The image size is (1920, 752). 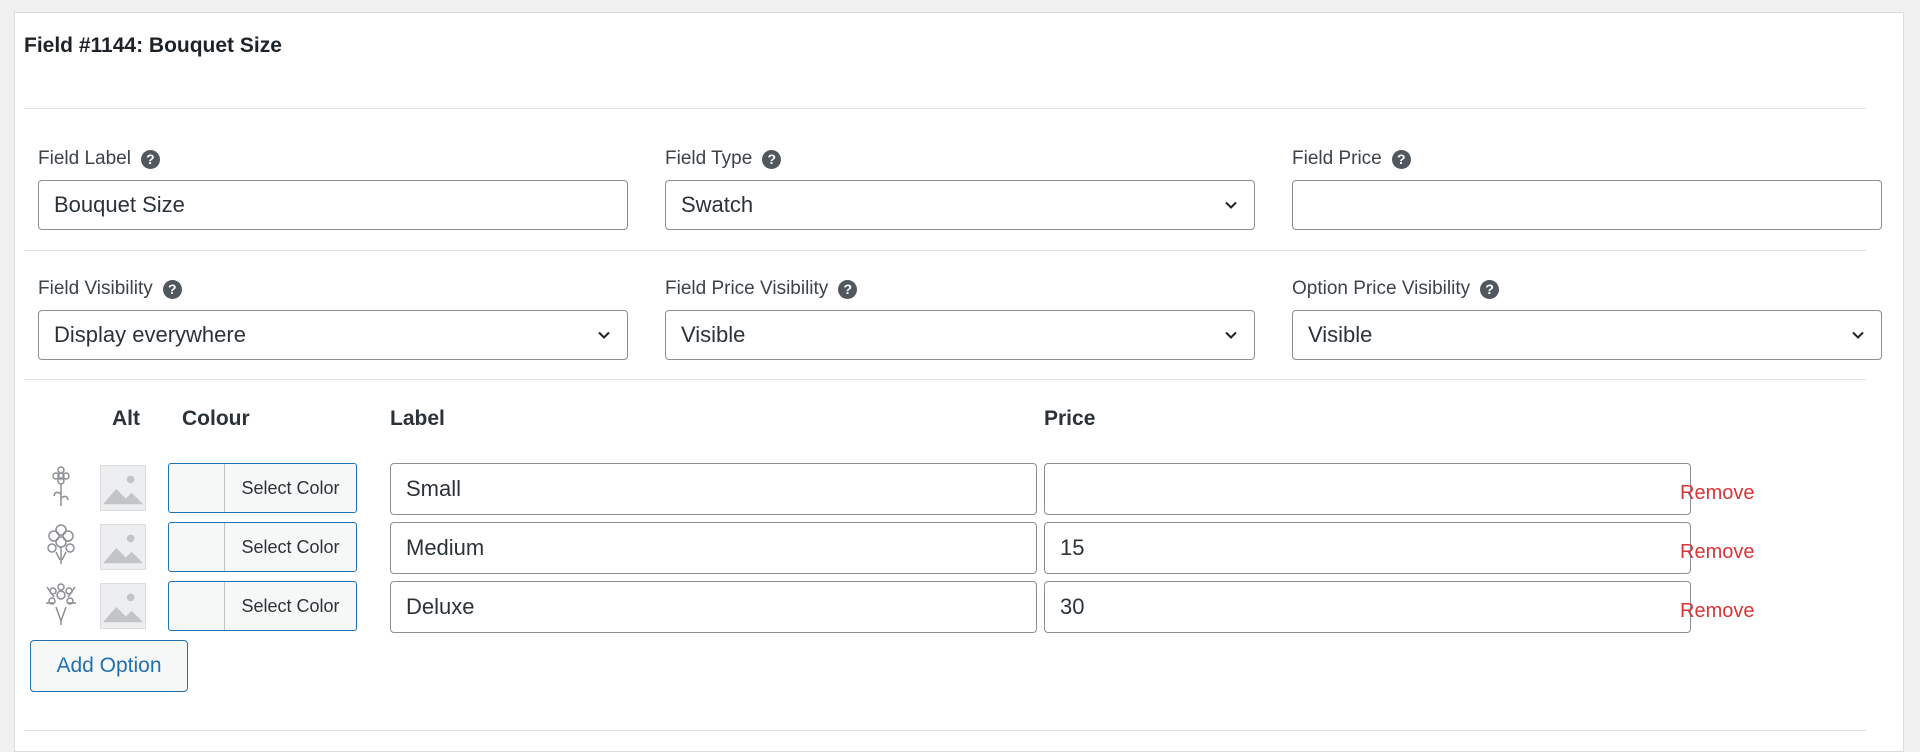 I want to click on field-price-heading: Field Price ?, so click(x=1351, y=159).